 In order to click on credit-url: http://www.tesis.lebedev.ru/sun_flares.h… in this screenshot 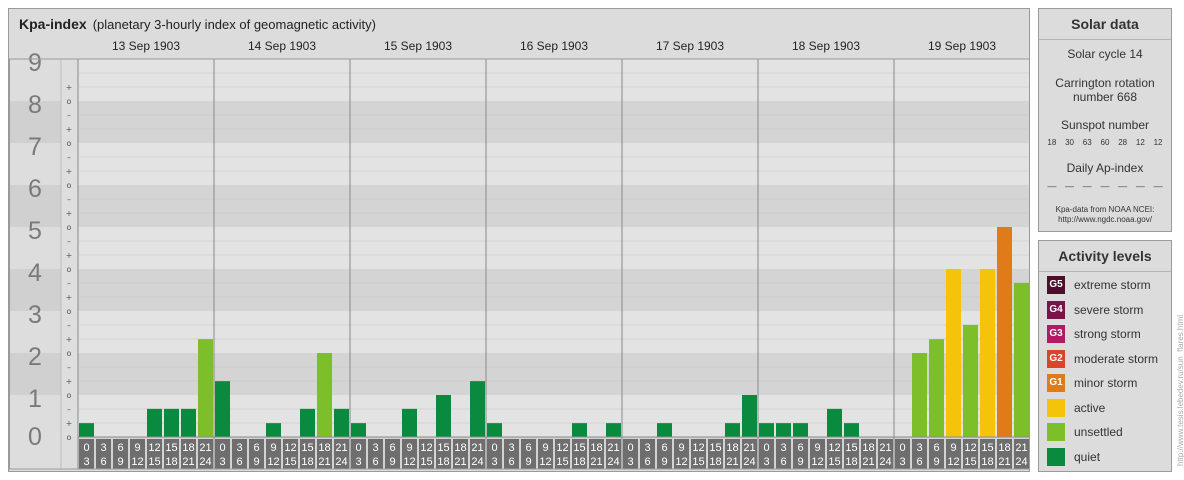, I will do `click(1180, 390)`.